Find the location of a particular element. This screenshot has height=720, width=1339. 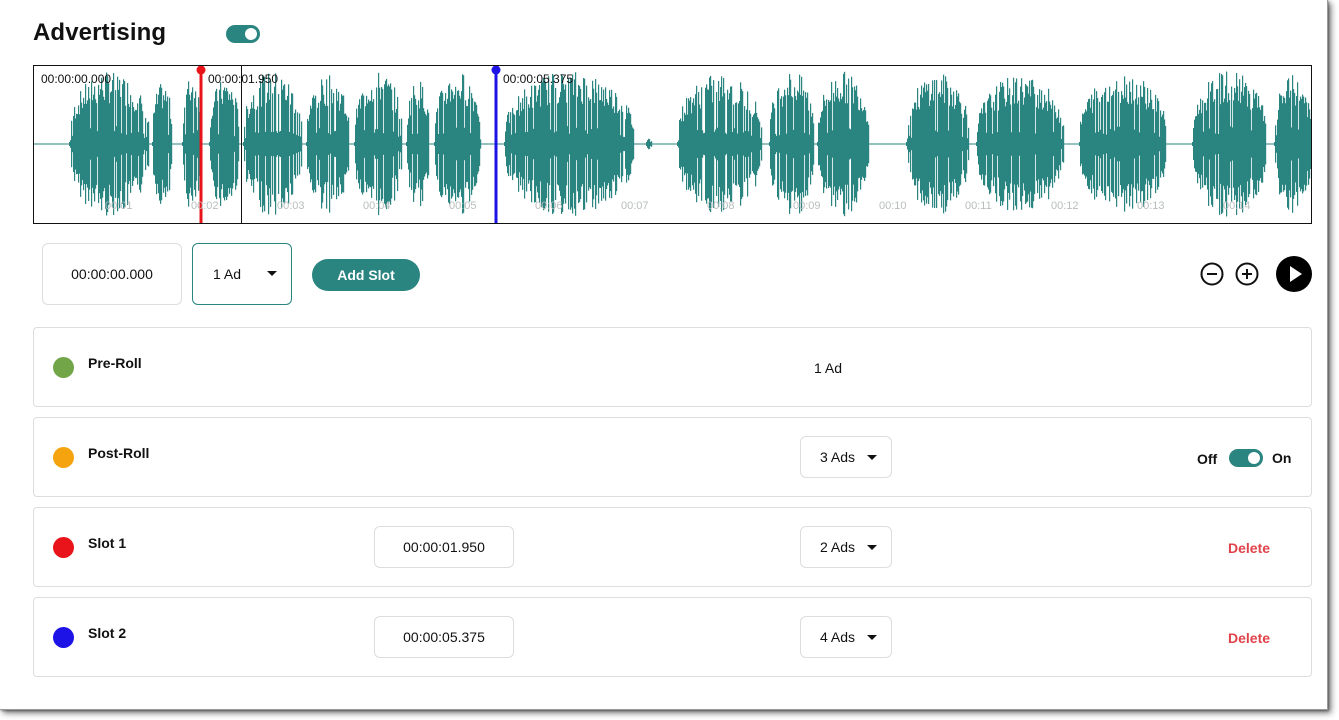

list-item-post-roll: Post-Roll 3 Ads Off On is located at coordinates (672, 457).